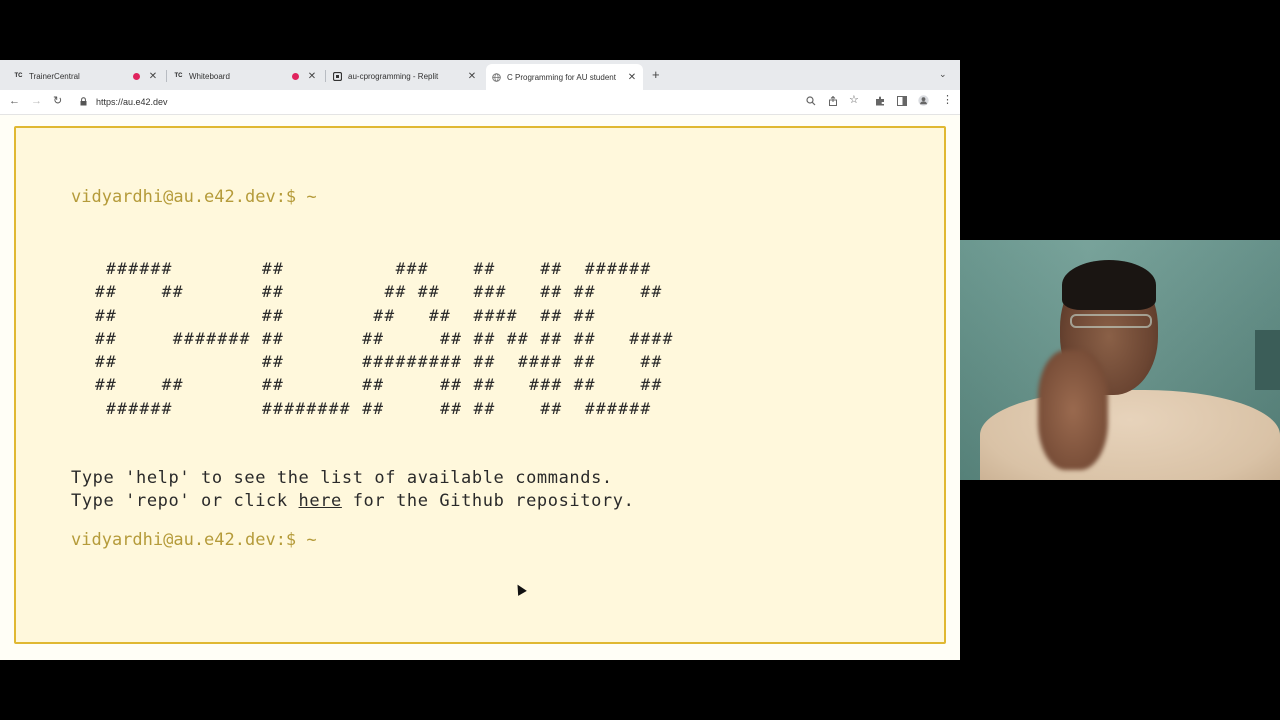 The height and width of the screenshot is (720, 1280). What do you see at coordinates (337, 76) in the screenshot?
I see `replit-icon` at bounding box center [337, 76].